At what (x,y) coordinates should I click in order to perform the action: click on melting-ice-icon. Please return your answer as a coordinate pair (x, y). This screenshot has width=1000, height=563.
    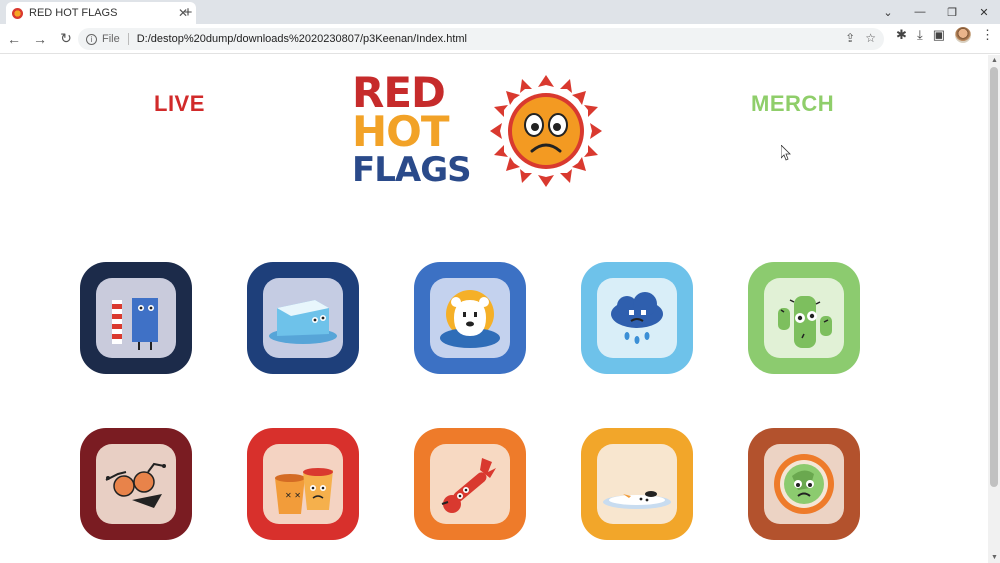
    Looking at the image, I should click on (303, 318).